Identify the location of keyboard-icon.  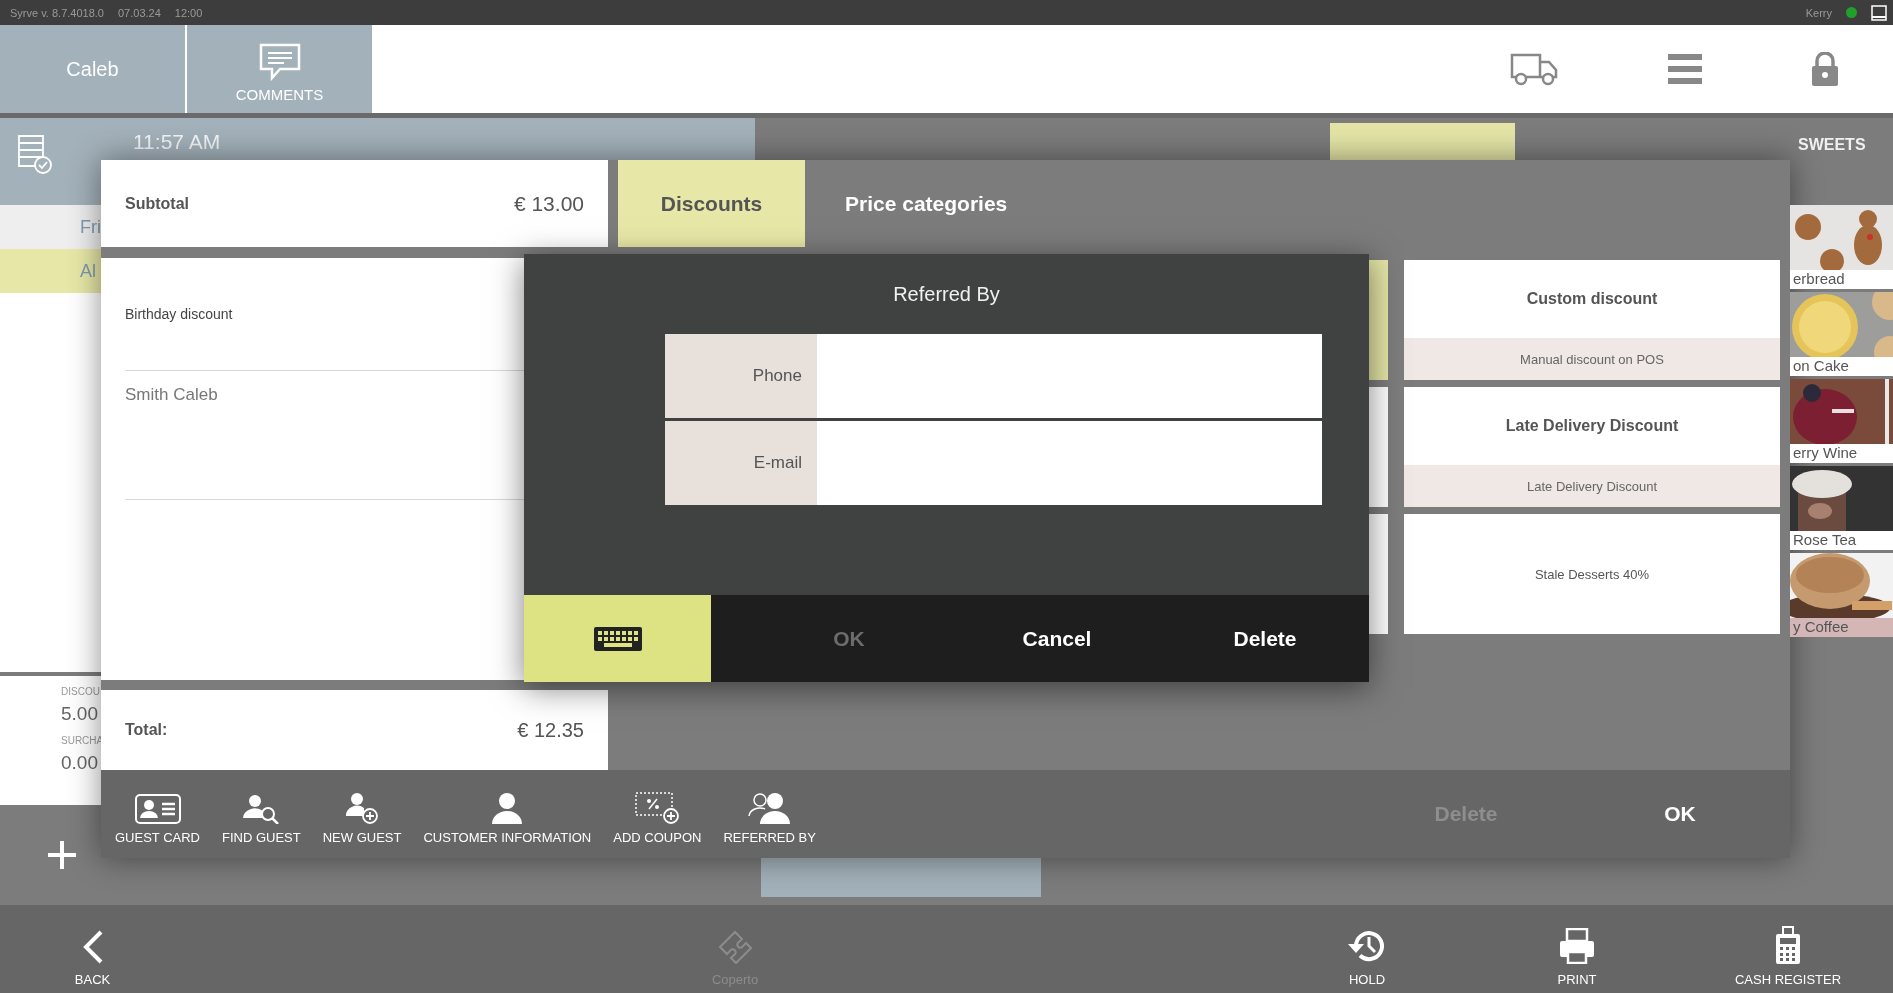
(617, 638).